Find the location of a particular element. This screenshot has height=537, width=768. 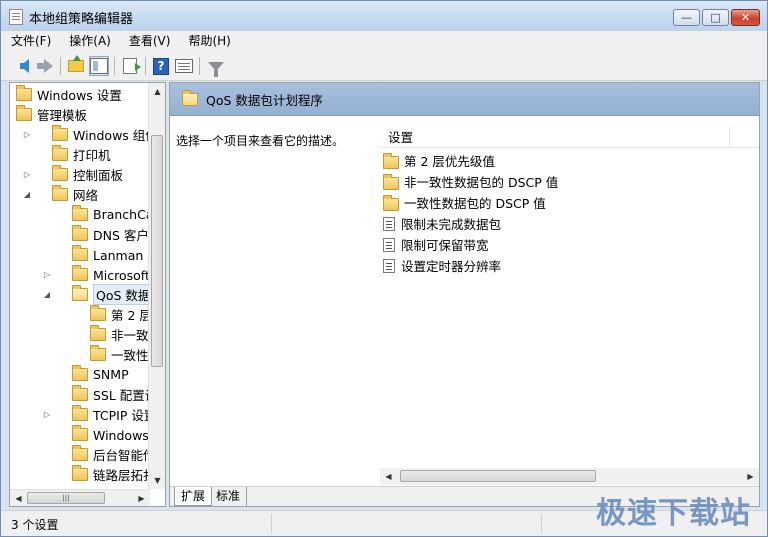

list-item: 限制未完成数据包 is located at coordinates (442, 223).